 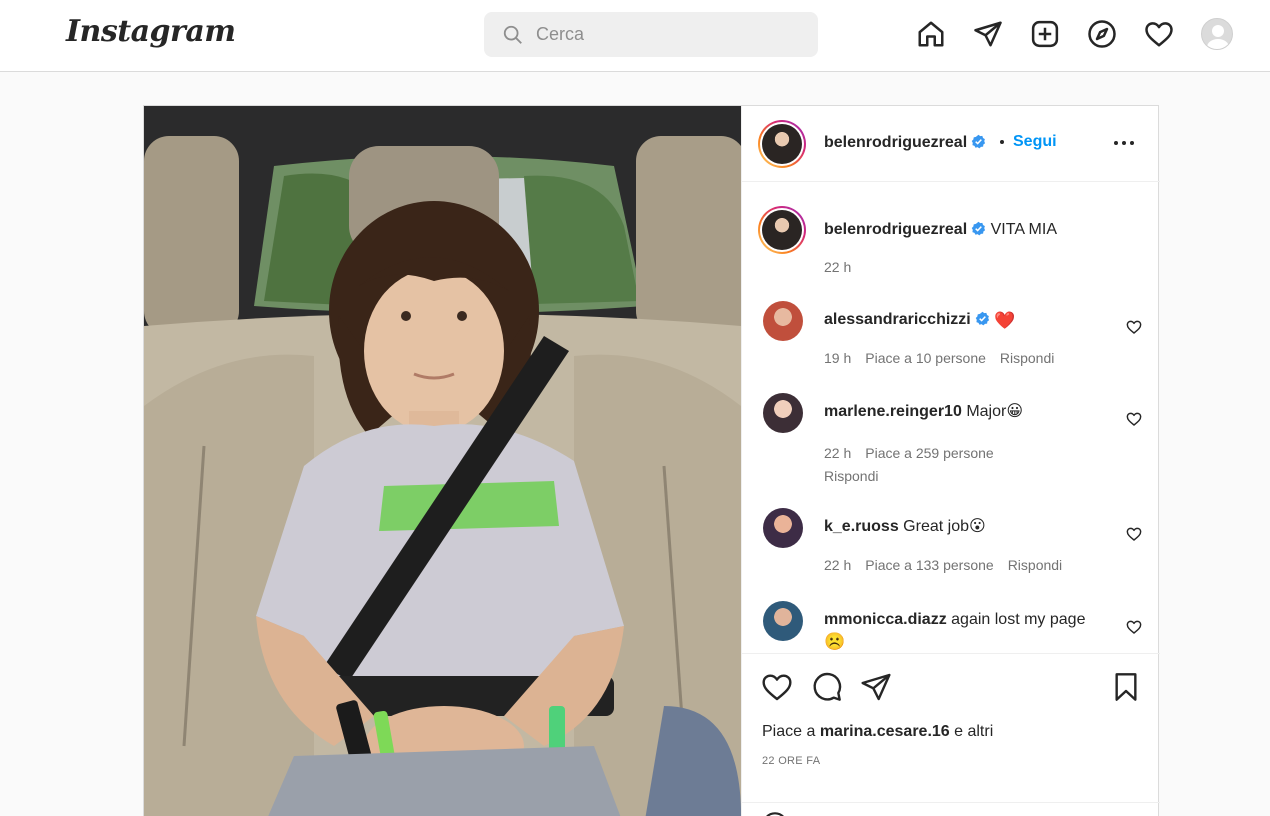 I want to click on home-icon, so click(x=931, y=34).